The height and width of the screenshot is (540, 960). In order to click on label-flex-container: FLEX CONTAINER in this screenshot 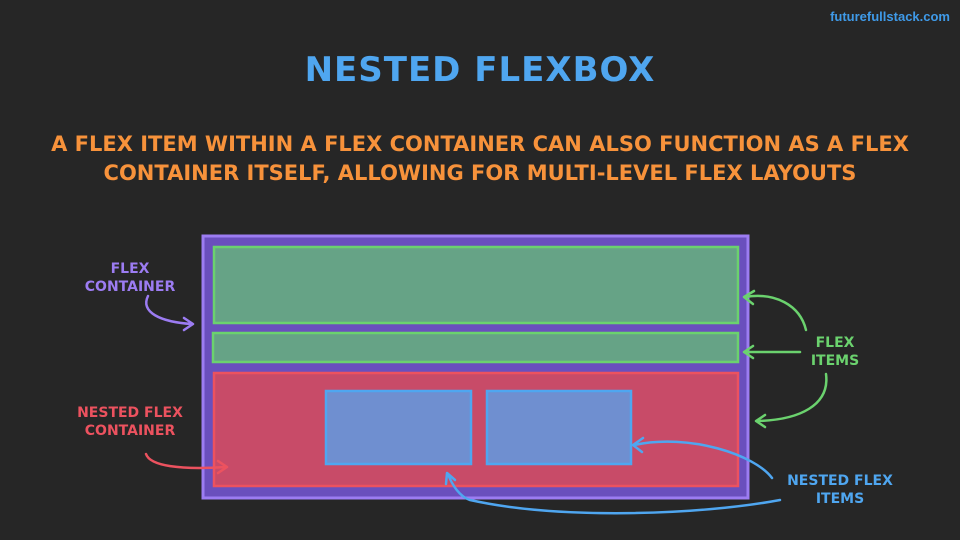, I will do `click(130, 278)`.